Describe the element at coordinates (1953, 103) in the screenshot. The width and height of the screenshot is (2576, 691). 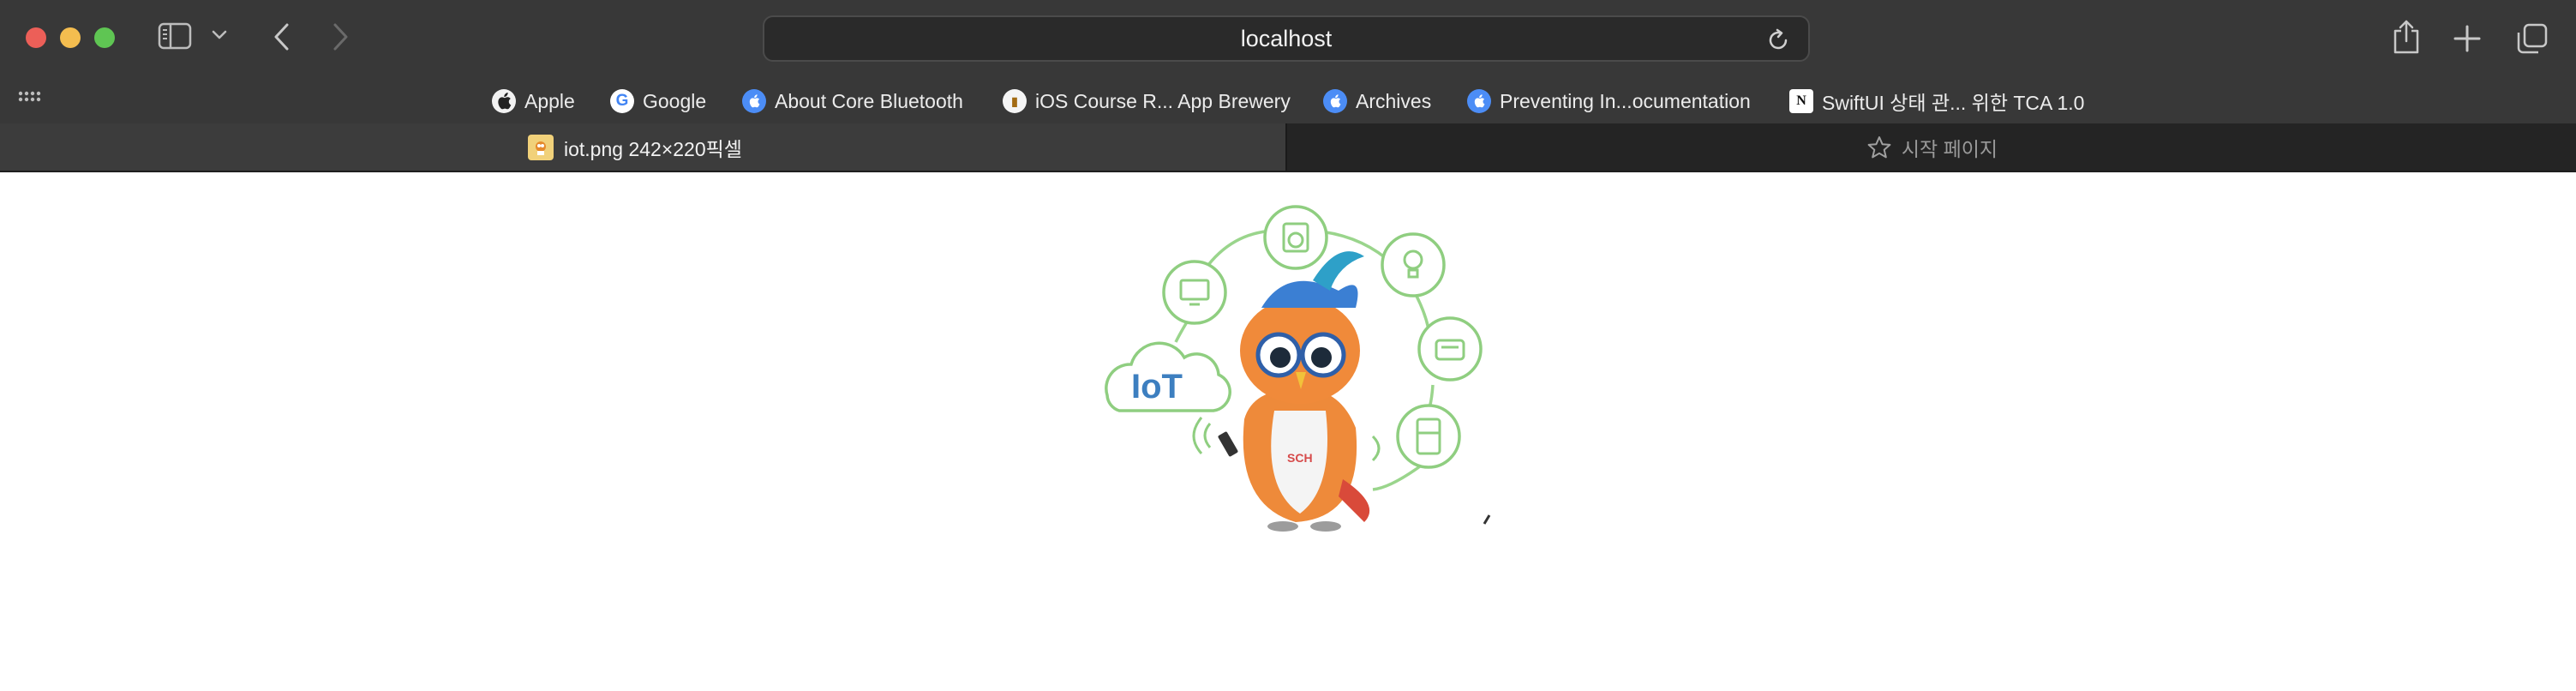
I see `favorite-label: SwiftUI 상태 관... 위한 TCA 1.0` at that location.